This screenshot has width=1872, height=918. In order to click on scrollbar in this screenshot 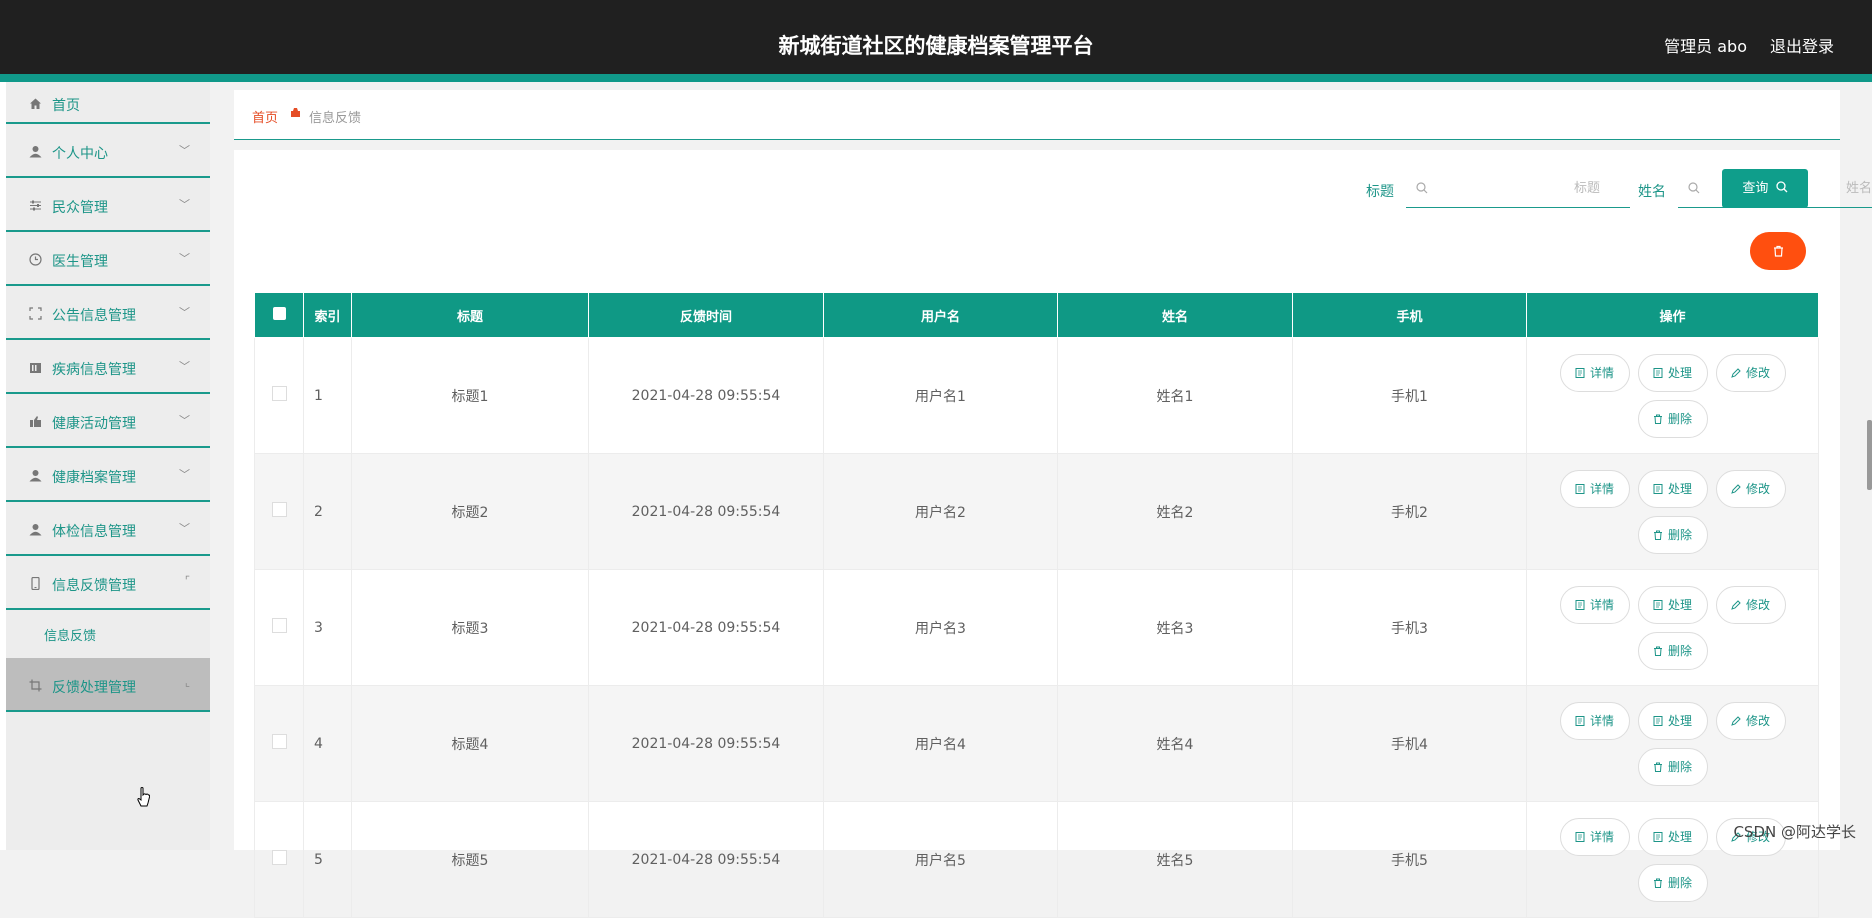, I will do `click(1869, 455)`.